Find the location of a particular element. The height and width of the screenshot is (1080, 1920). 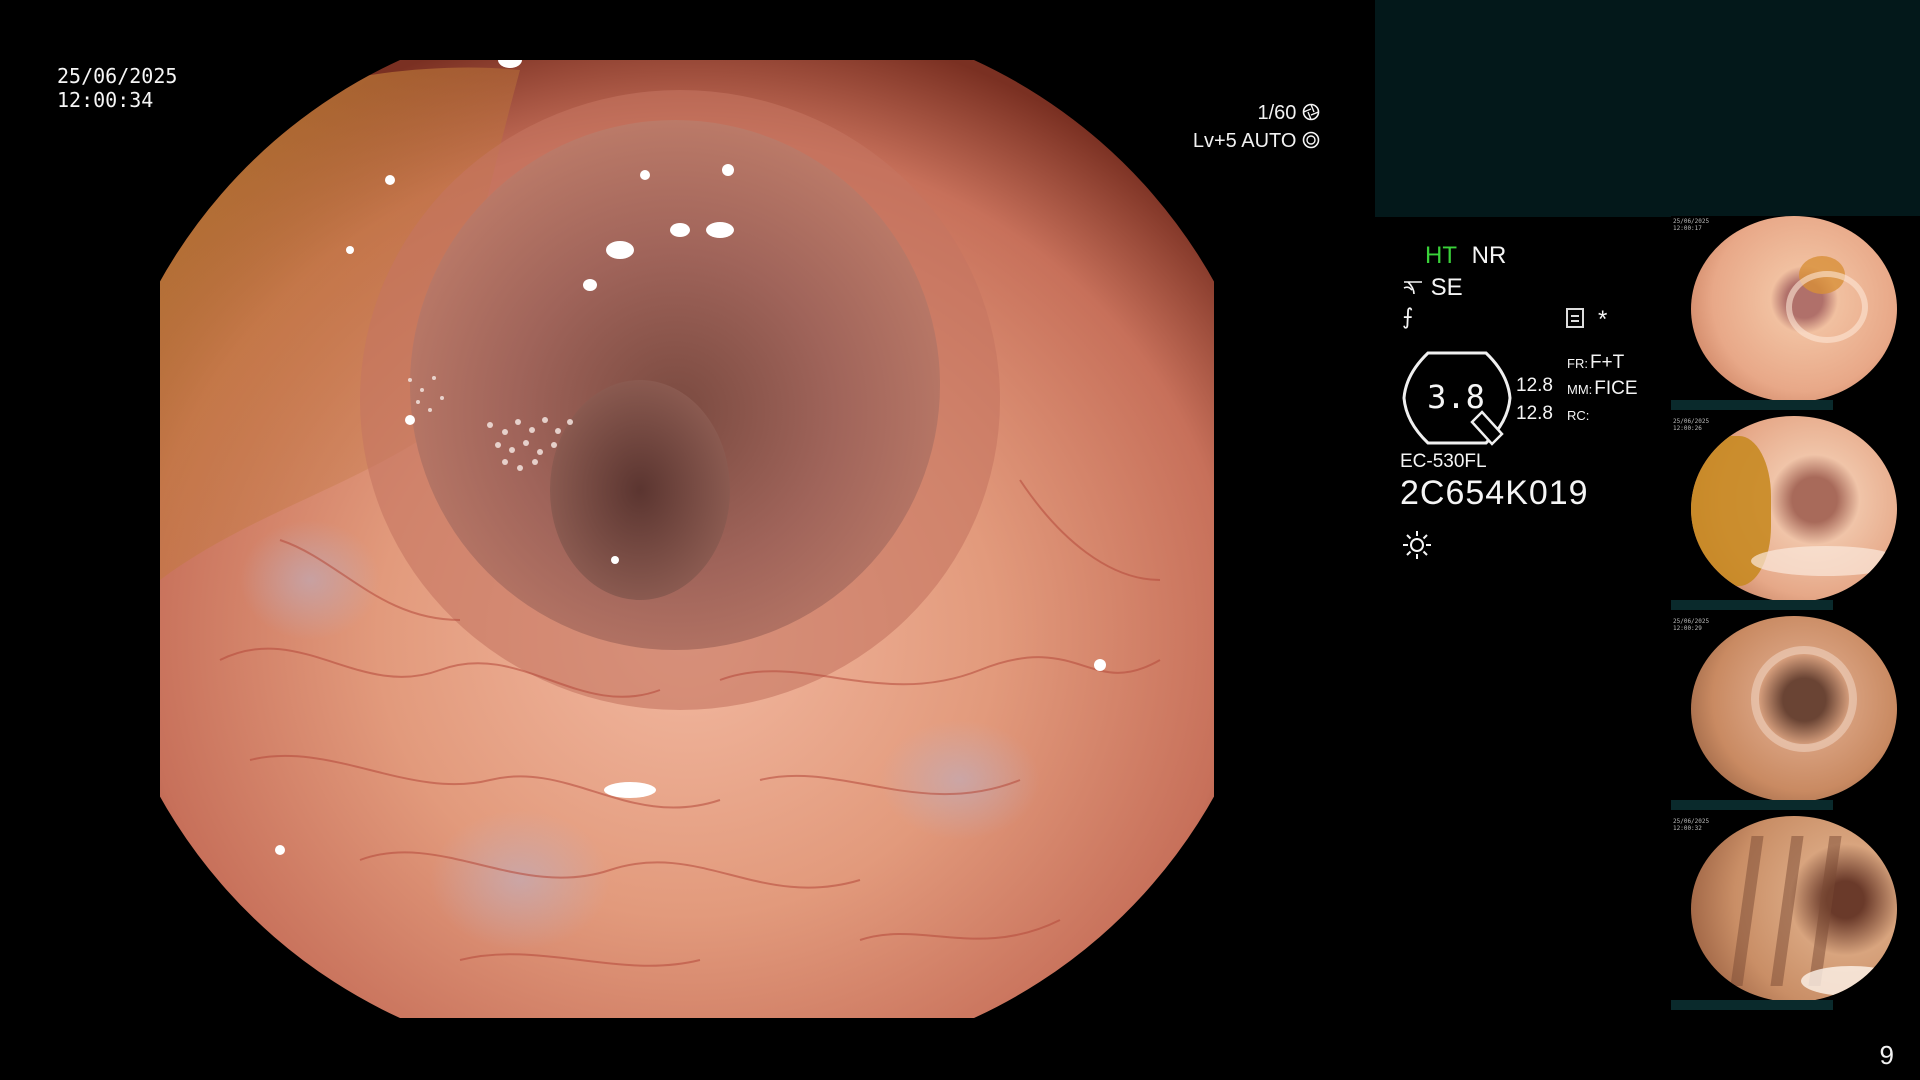

measurement-values: 12.8 12.8 is located at coordinates (1534, 400).